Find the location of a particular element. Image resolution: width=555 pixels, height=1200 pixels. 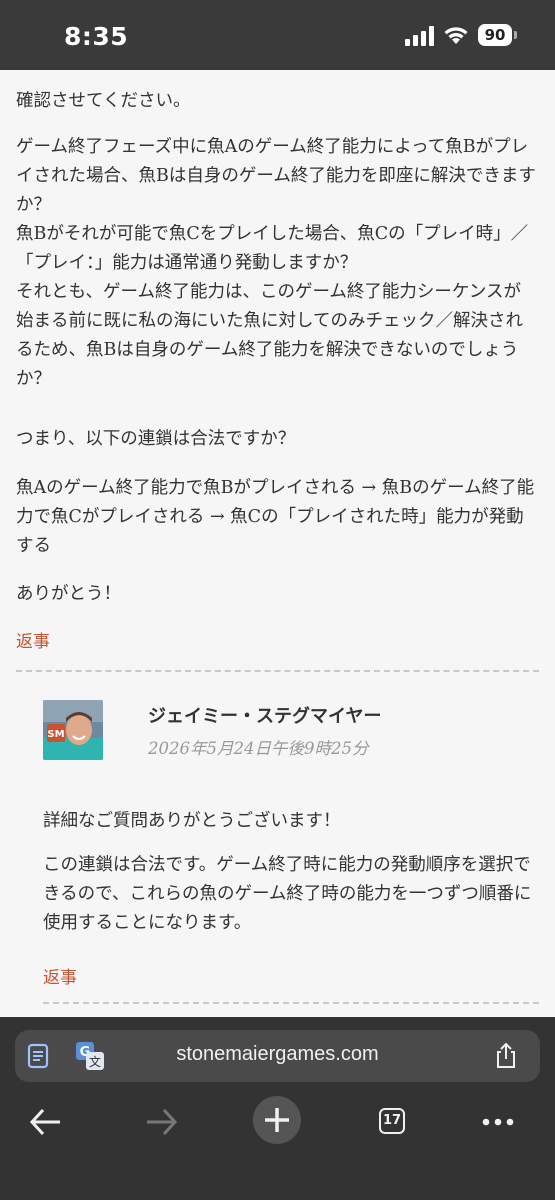

cellular-signal-icon is located at coordinates (419, 36).